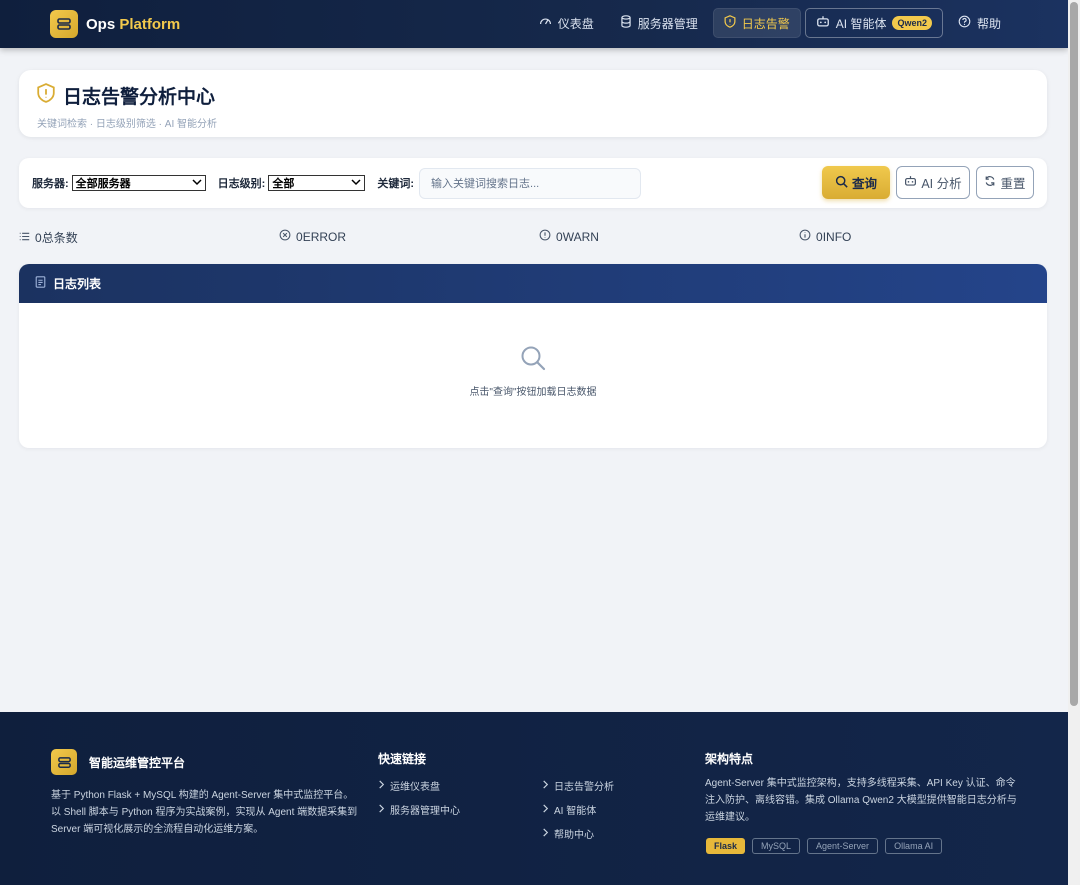 The width and height of the screenshot is (1080, 885). I want to click on alert-circle-icon, so click(545, 236).